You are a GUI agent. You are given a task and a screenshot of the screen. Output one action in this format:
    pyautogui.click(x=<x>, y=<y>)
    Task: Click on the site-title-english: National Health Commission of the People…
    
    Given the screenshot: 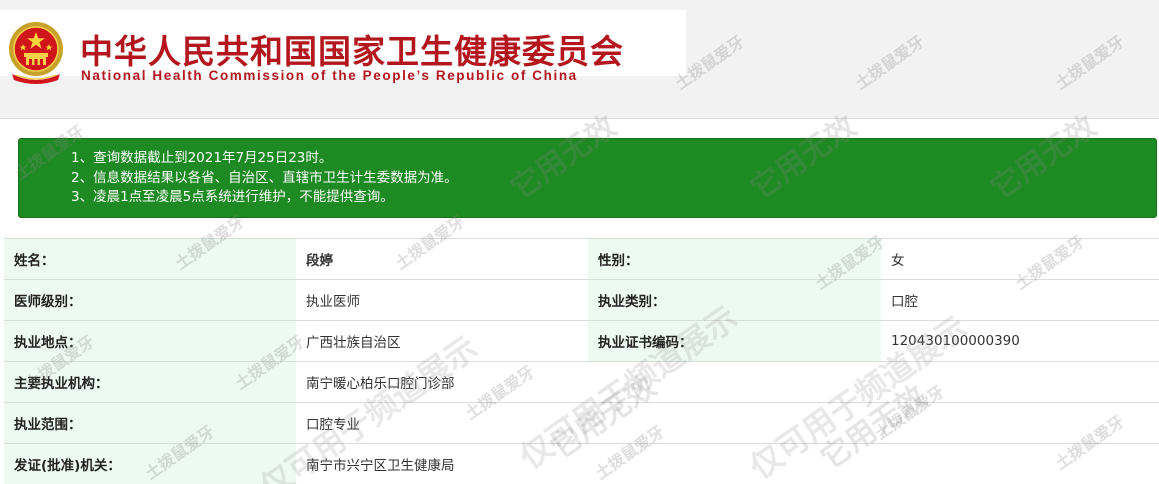 What is the action you would take?
    pyautogui.click(x=329, y=75)
    